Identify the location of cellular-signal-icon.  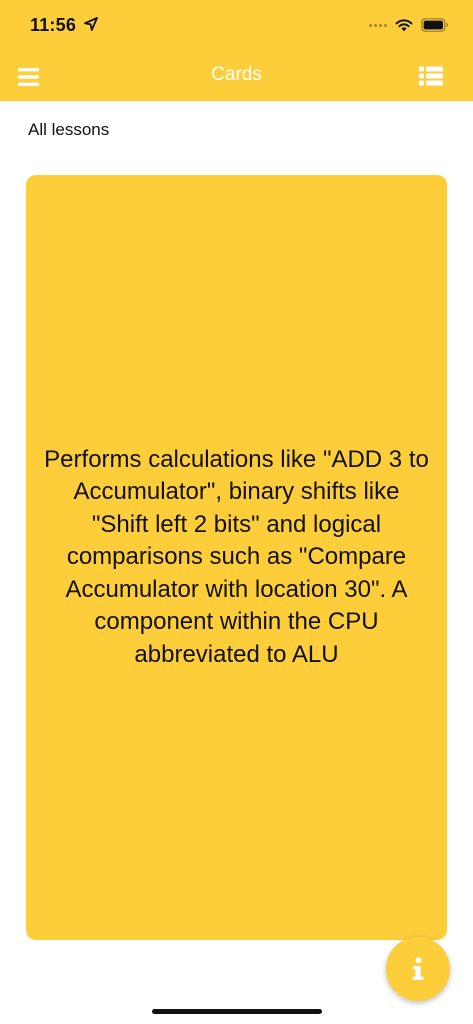
(378, 25).